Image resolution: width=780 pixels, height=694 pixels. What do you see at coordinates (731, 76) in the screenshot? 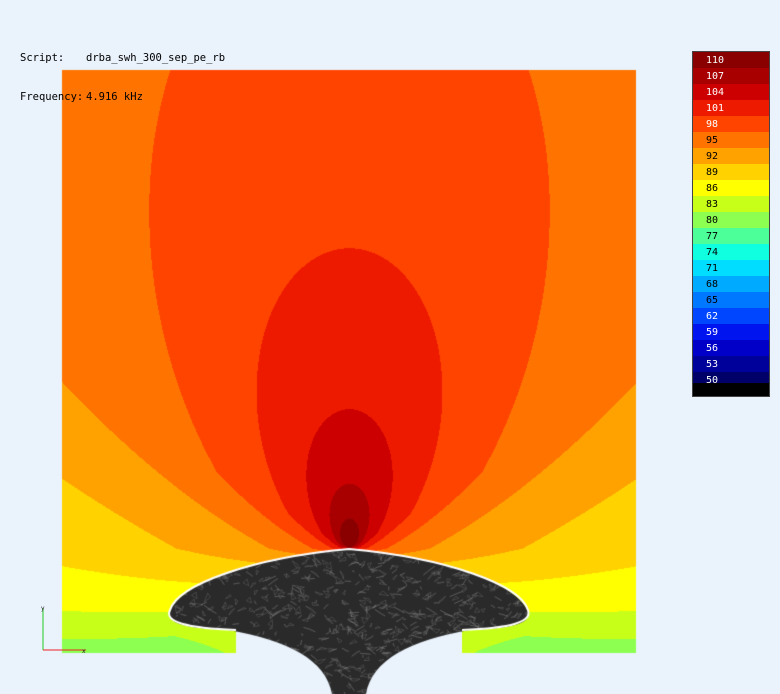
I see `legend-level-107: 107` at bounding box center [731, 76].